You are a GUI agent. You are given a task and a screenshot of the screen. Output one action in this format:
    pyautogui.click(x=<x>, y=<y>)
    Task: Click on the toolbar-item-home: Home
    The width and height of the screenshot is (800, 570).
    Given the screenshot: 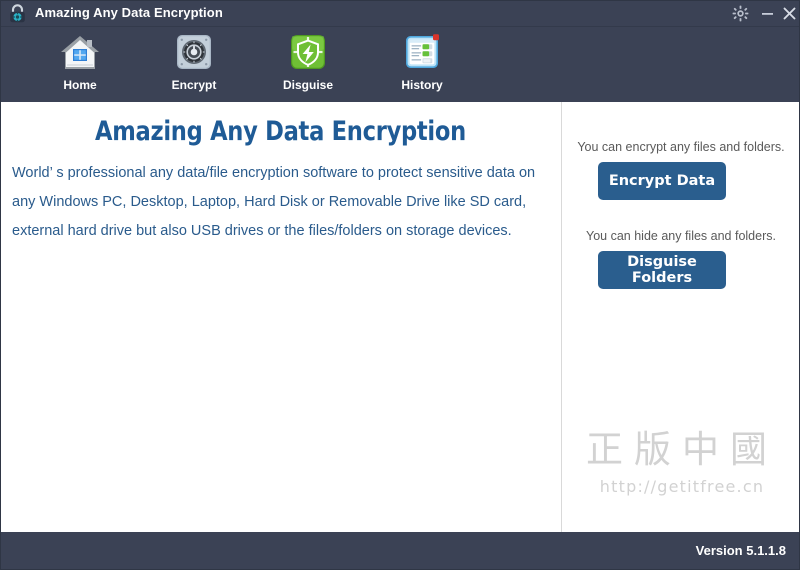 What is the action you would take?
    pyautogui.click(x=80, y=65)
    